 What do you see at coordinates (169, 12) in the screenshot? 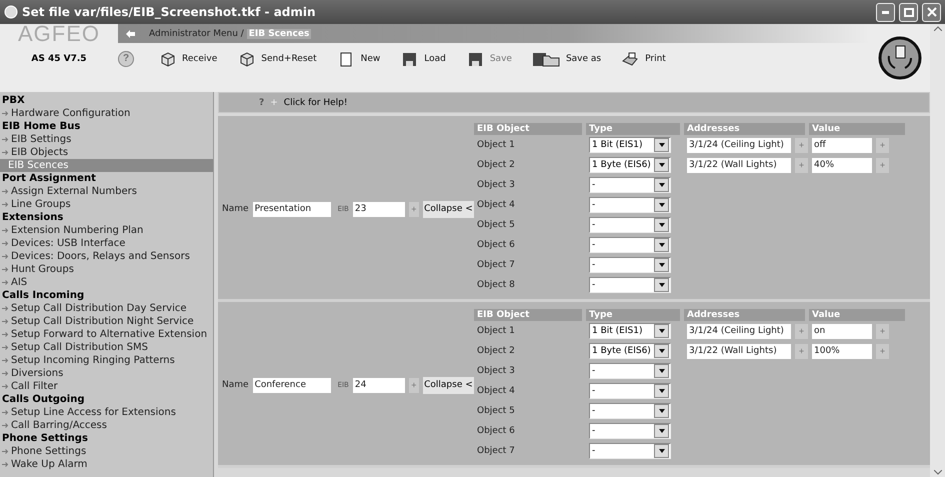
I see `window-title: Set file var/files/EIB_Screenshot.tkf - admin` at bounding box center [169, 12].